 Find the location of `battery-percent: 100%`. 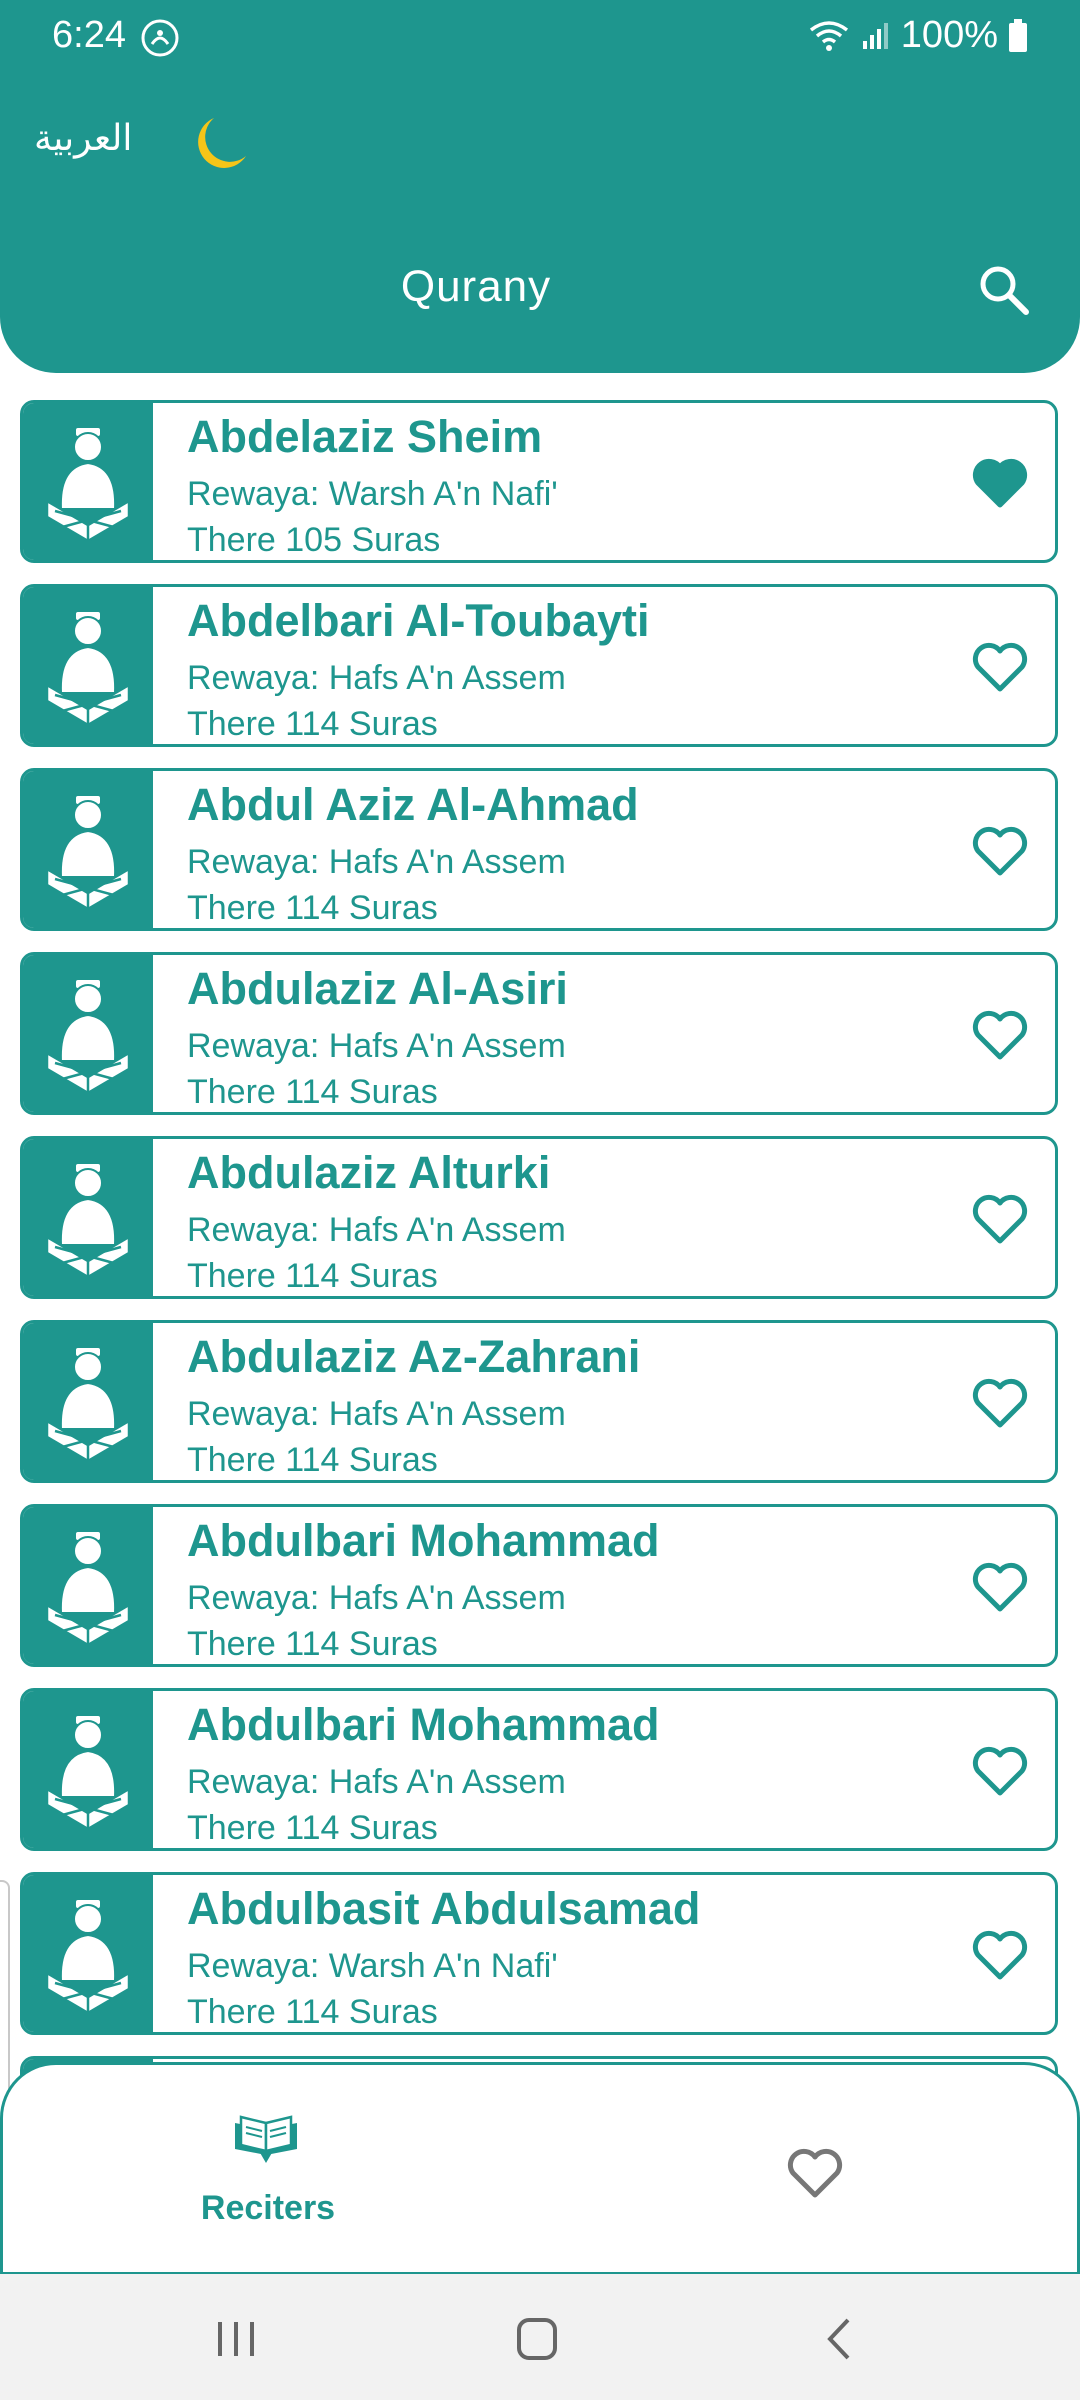

battery-percent: 100% is located at coordinates (949, 35).